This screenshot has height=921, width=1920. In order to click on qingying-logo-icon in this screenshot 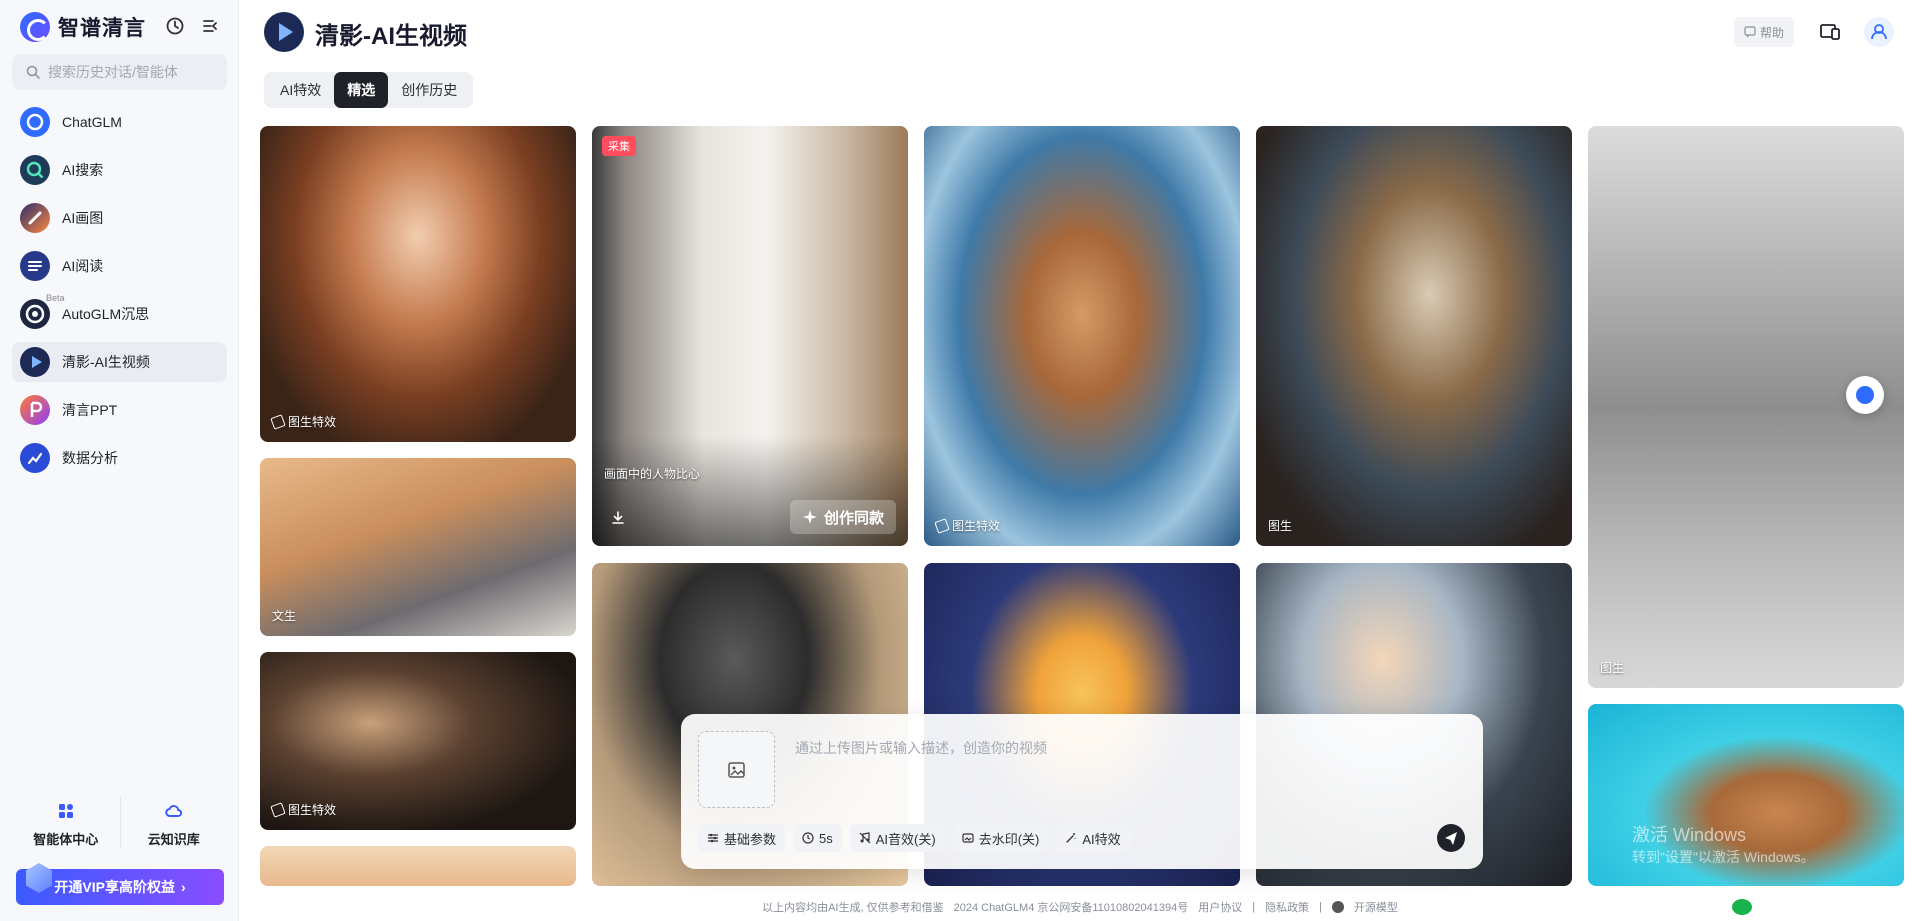, I will do `click(284, 32)`.